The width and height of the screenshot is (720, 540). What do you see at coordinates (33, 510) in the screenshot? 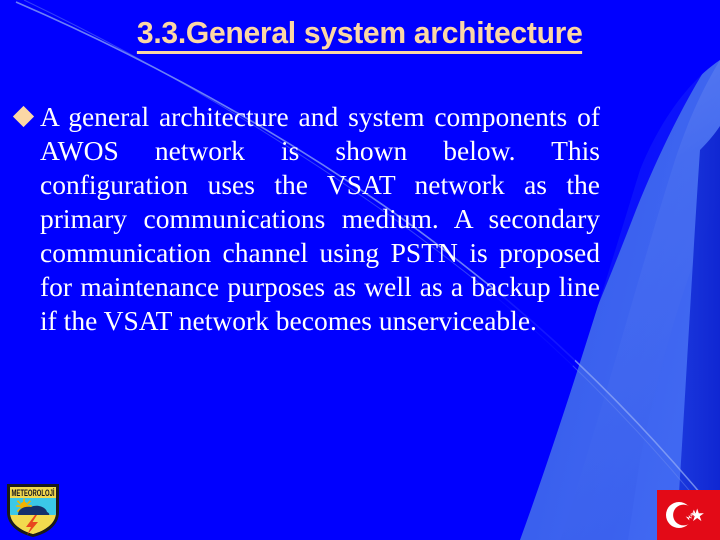
I see `meteoroloji-shield-logo: METEOROLOJİ` at bounding box center [33, 510].